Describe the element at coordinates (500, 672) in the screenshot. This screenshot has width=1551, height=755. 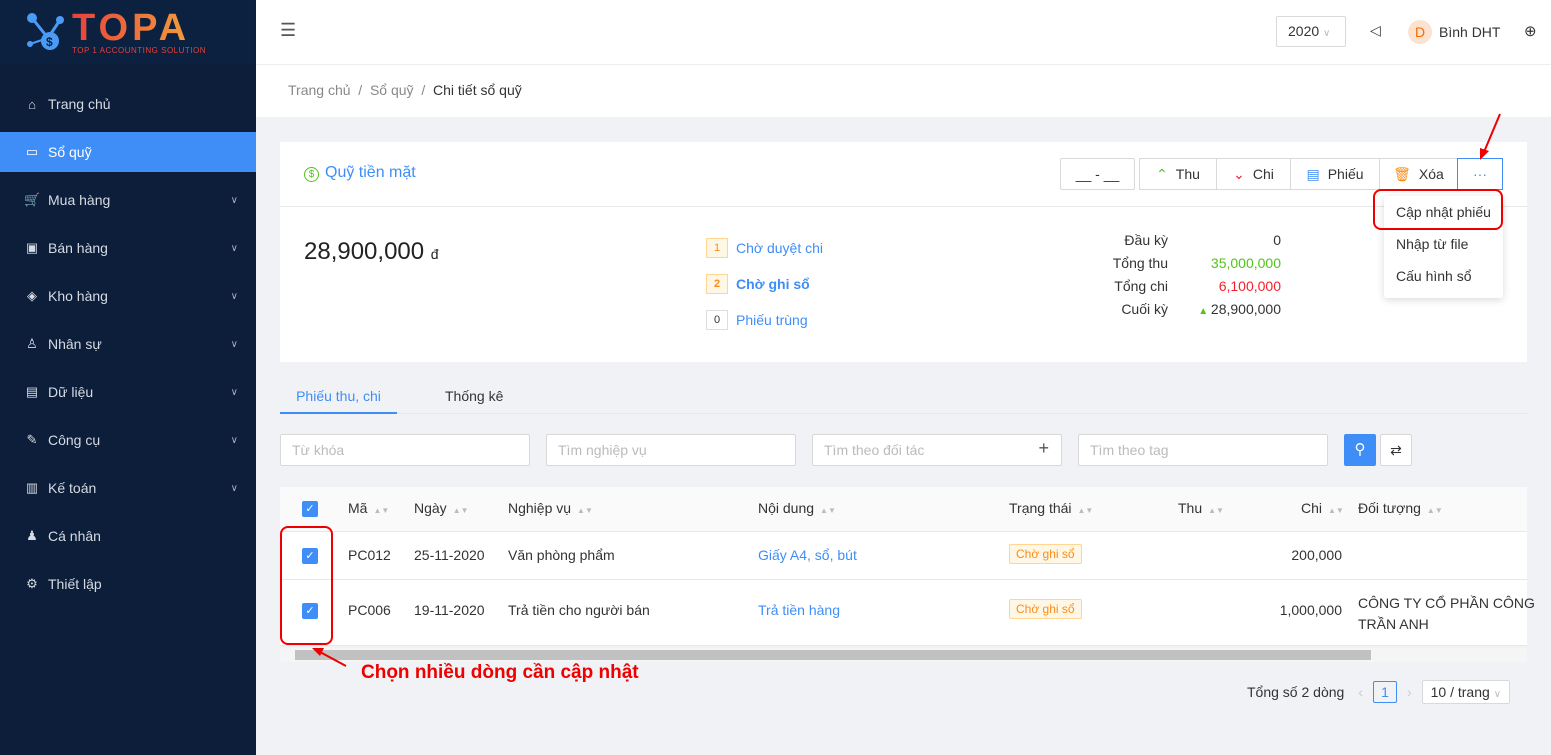
I see `annotation-caption: Chọn nhiều dòng cần cập nhật` at that location.